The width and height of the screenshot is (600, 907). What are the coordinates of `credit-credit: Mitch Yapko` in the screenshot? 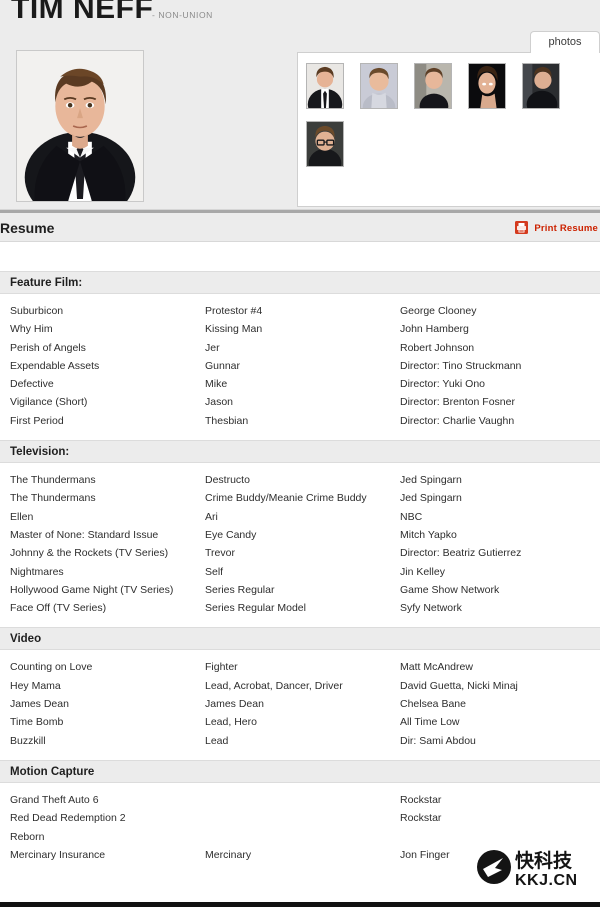 It's located at (428, 534).